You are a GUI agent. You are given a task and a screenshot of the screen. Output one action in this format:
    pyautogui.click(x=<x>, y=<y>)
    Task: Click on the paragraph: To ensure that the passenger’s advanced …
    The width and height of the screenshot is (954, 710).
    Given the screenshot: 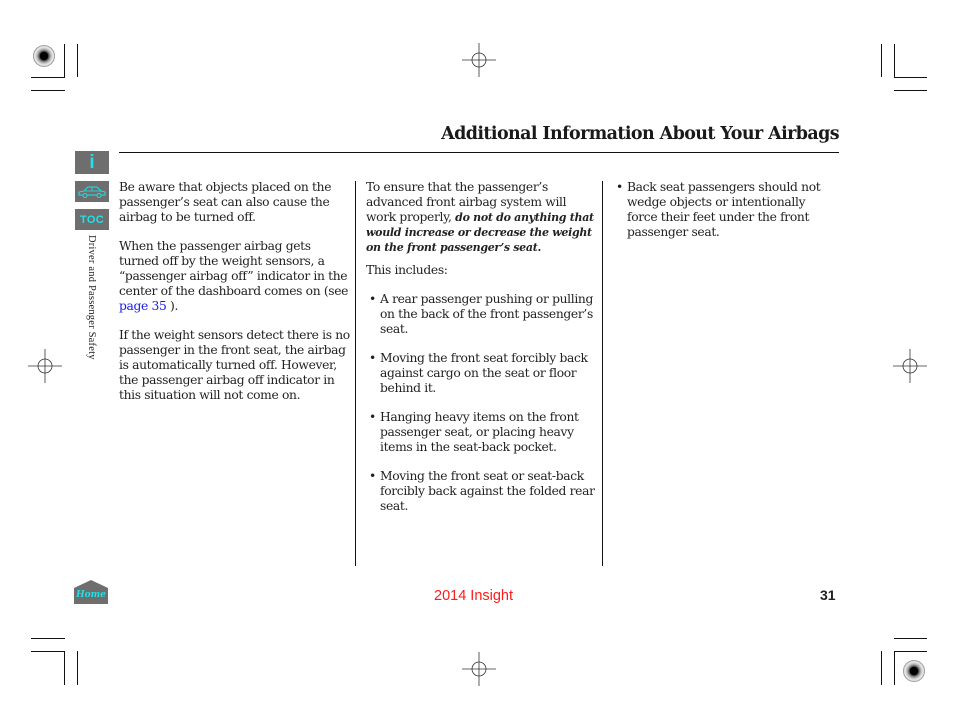 What is the action you would take?
    pyautogui.click(x=481, y=217)
    